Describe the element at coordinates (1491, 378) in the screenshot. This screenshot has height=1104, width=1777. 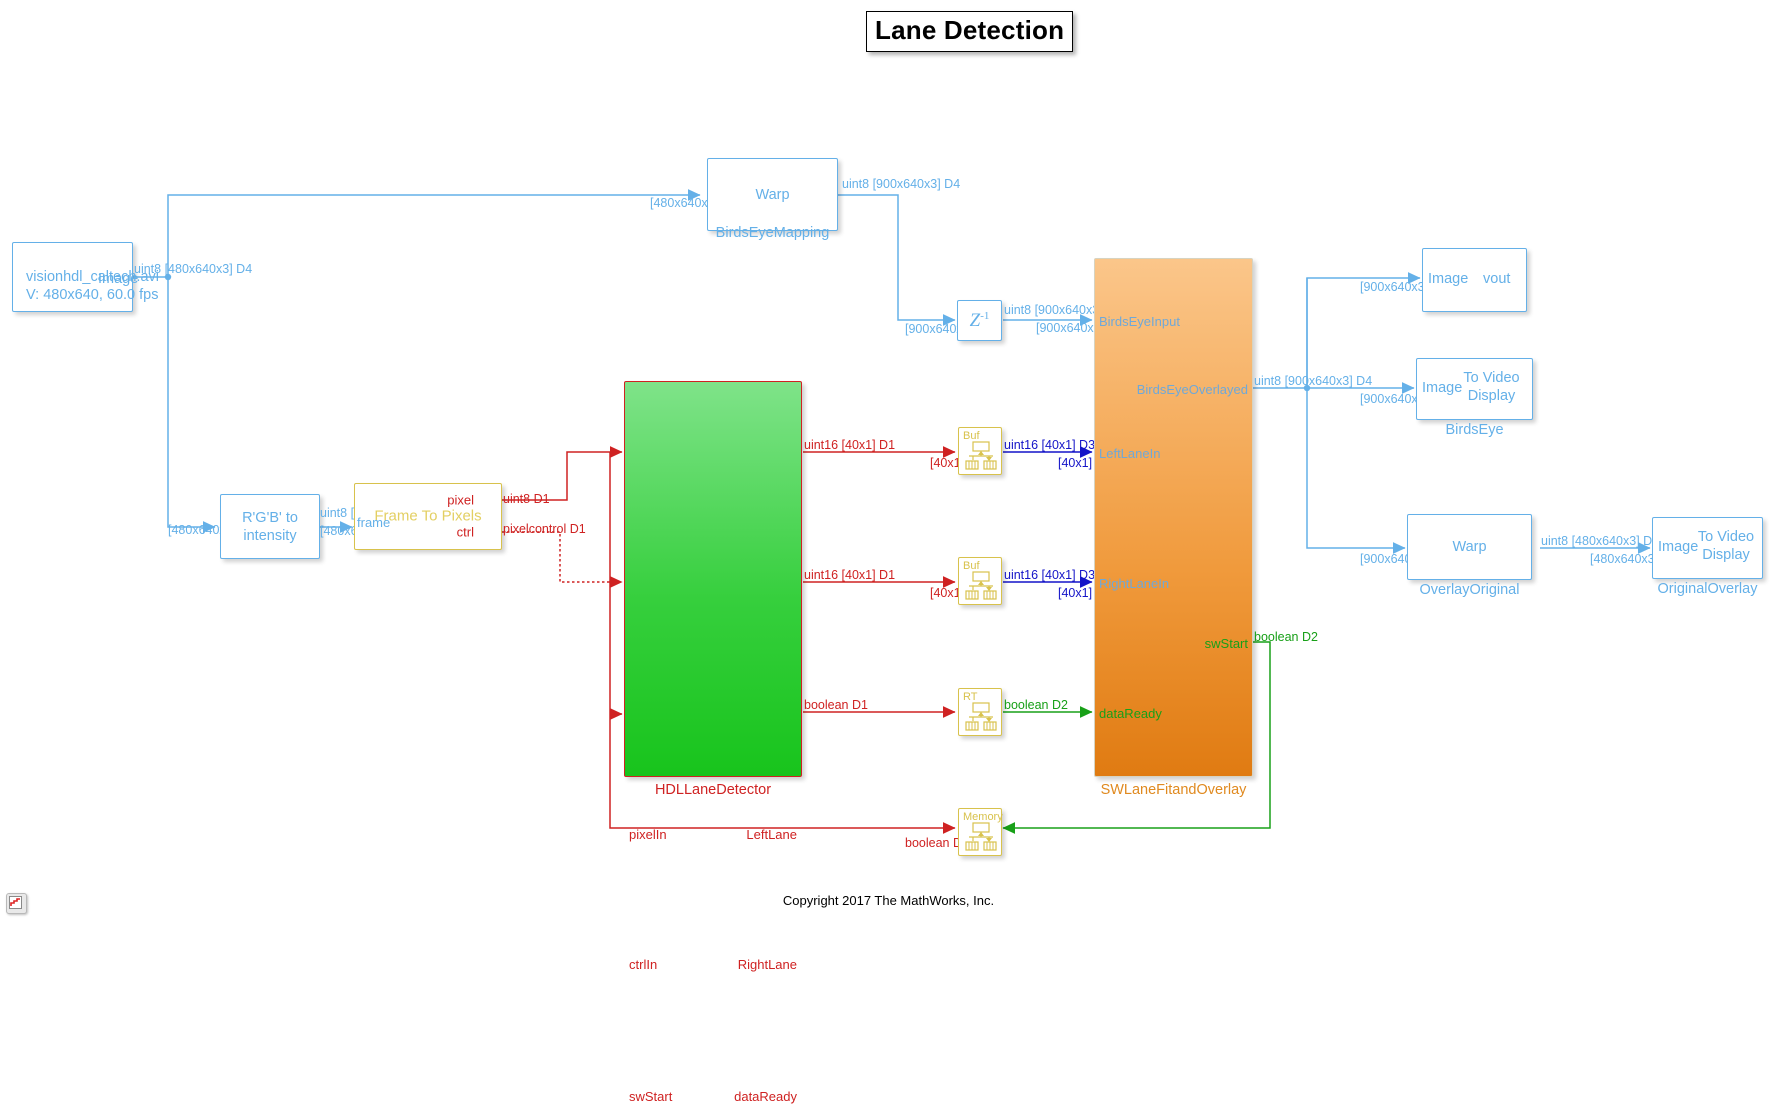
I see `birdseye-display-line1: To Video` at that location.